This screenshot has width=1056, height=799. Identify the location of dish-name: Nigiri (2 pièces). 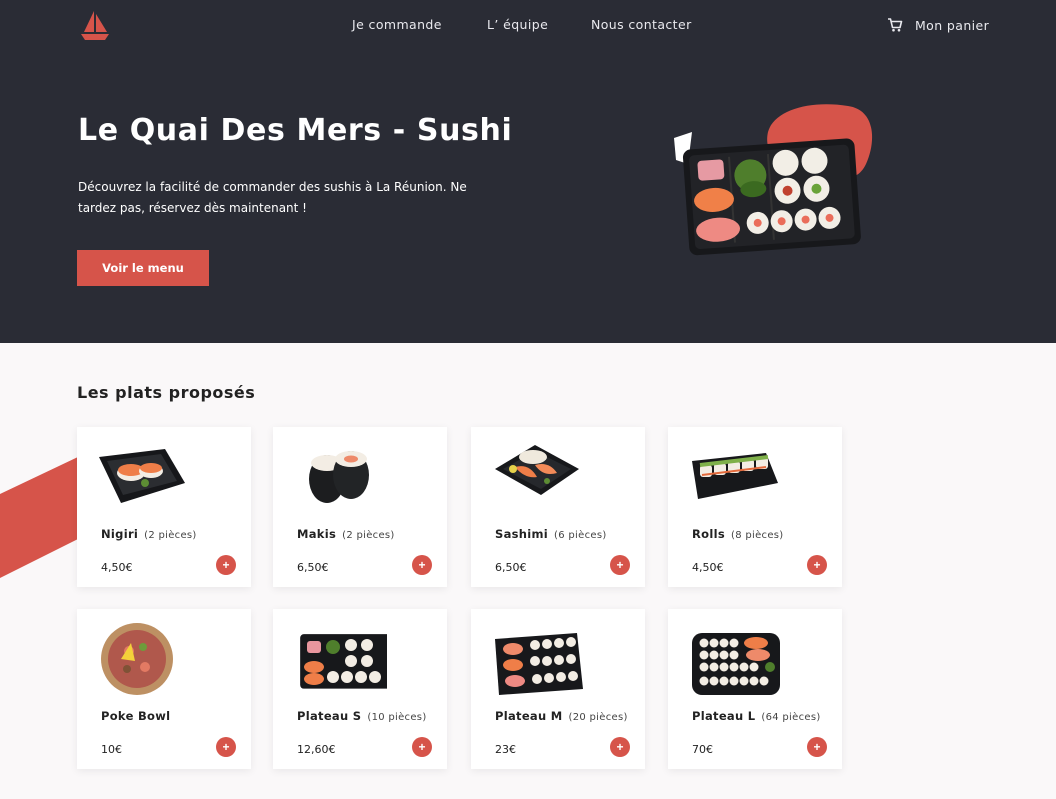
(149, 534).